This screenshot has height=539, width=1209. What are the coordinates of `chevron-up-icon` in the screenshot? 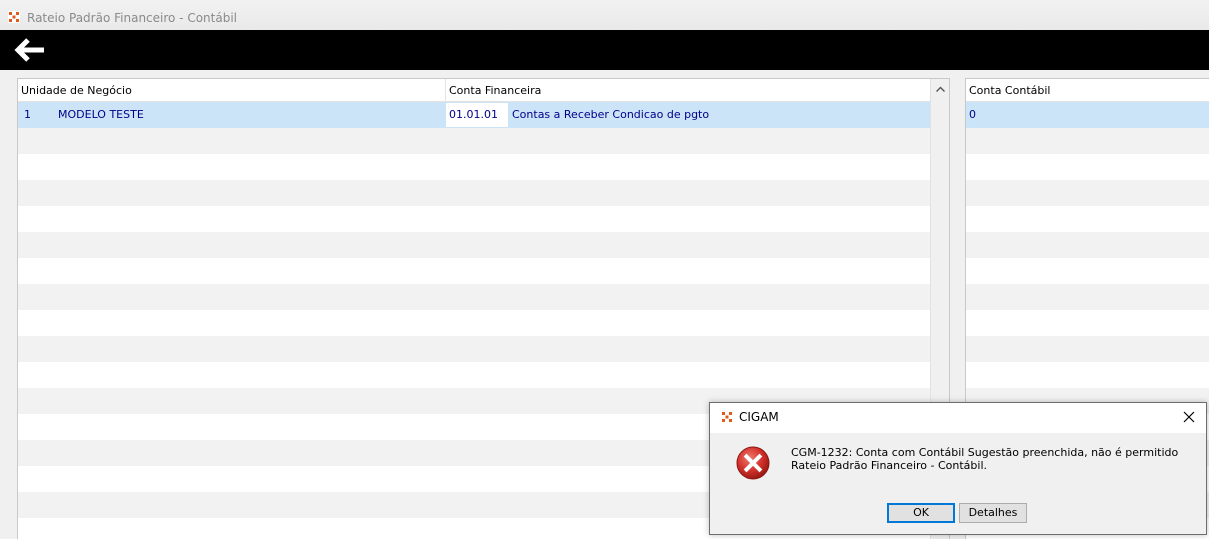 It's located at (940, 89).